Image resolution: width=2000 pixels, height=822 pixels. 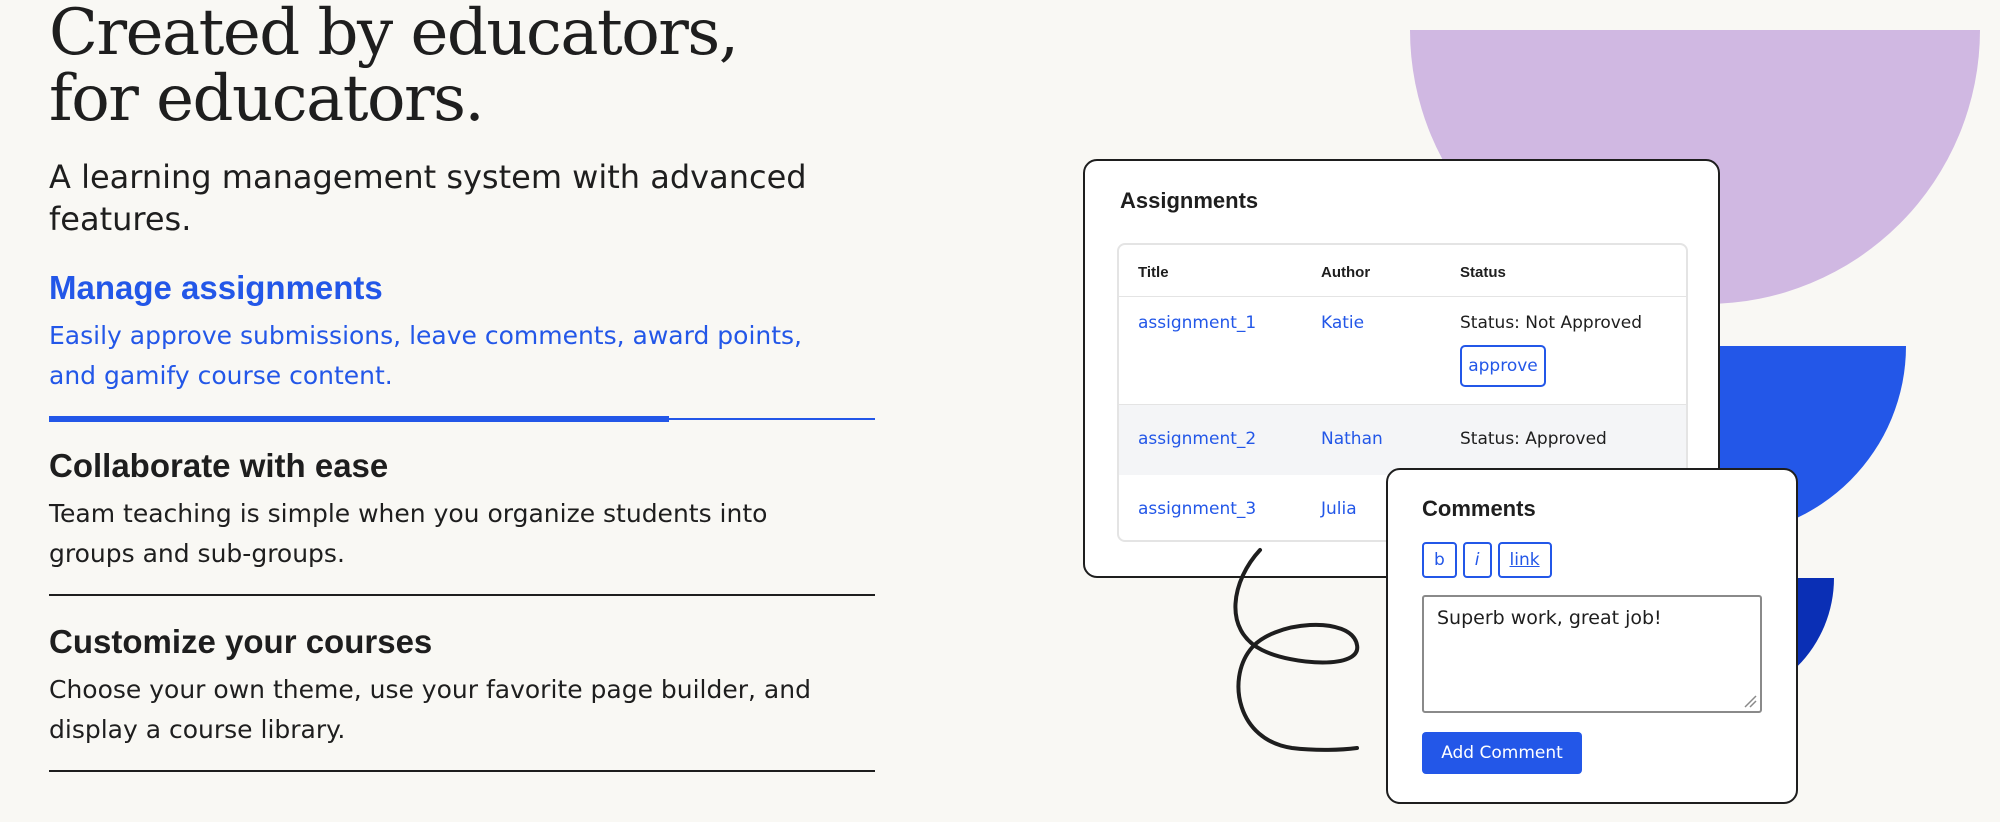 What do you see at coordinates (1592, 654) in the screenshot?
I see `comment-textarea: Superb work, great job!` at bounding box center [1592, 654].